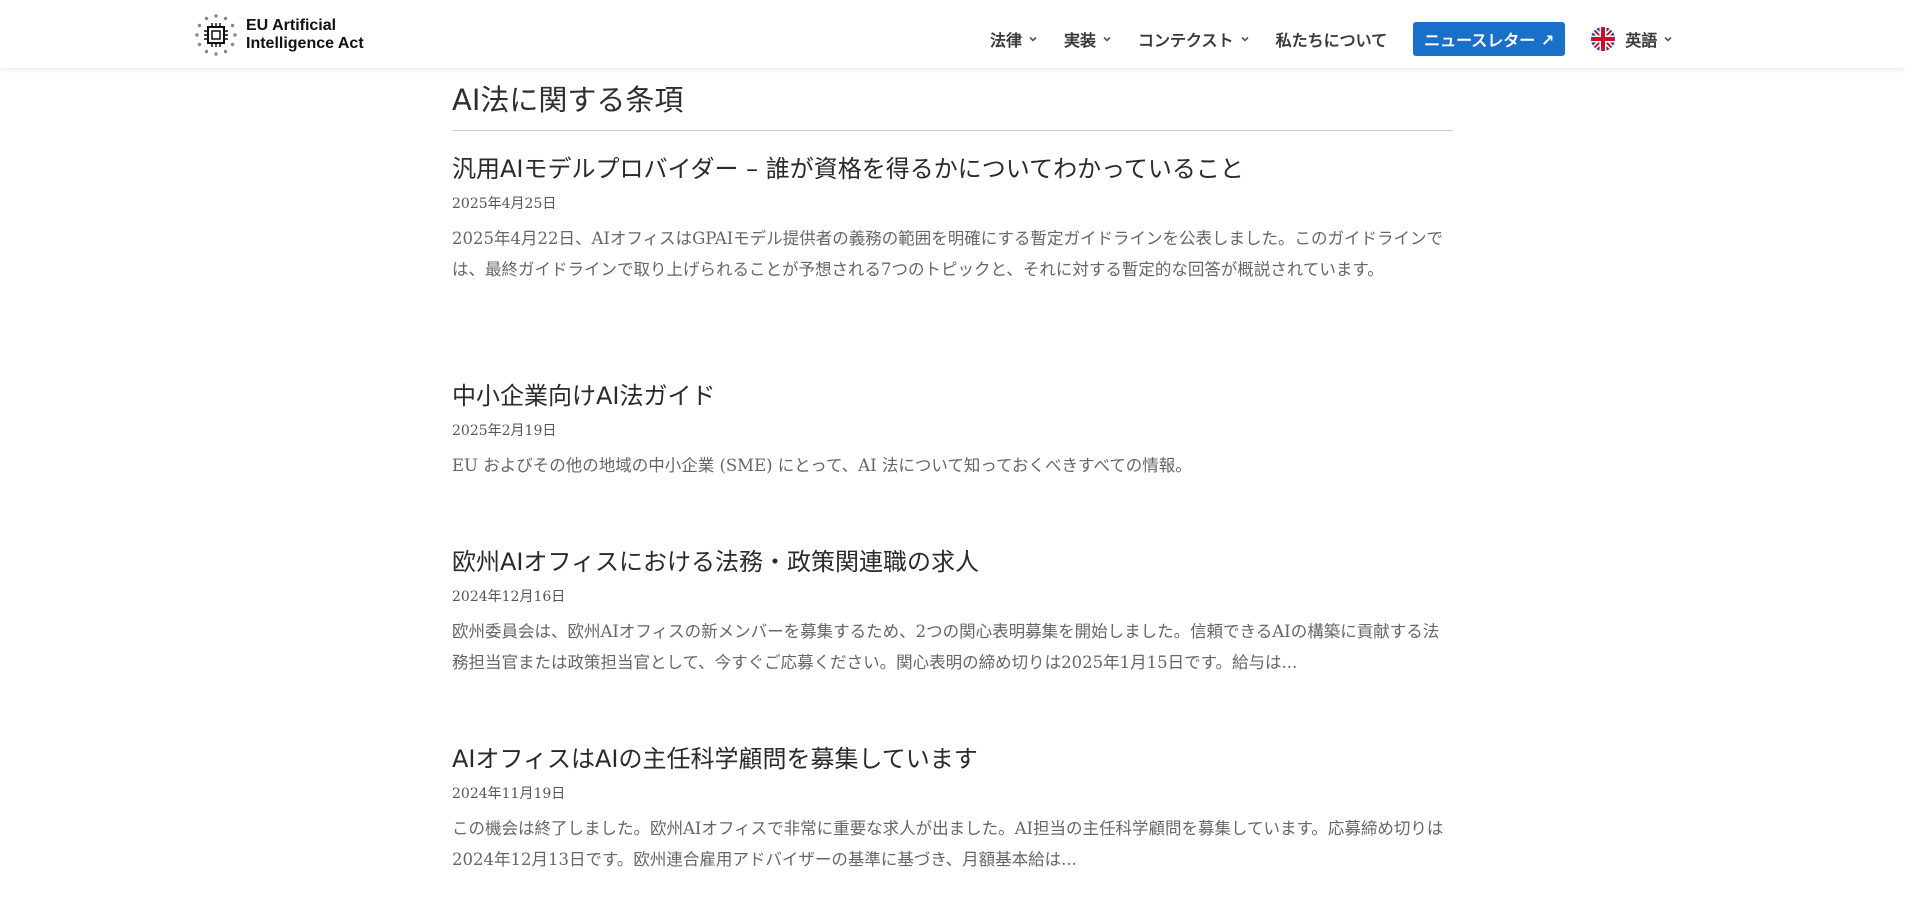 Image resolution: width=1905 pixels, height=911 pixels. I want to click on article-date: 2025年2月19日, so click(504, 431).